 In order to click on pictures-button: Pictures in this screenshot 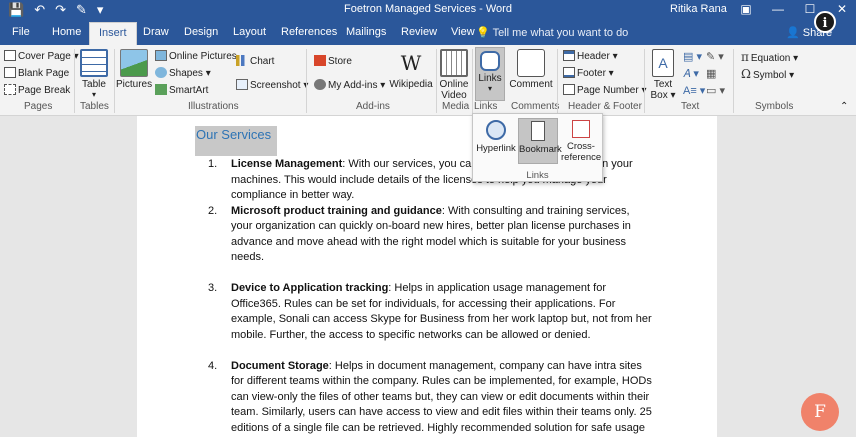, I will do `click(134, 69)`.